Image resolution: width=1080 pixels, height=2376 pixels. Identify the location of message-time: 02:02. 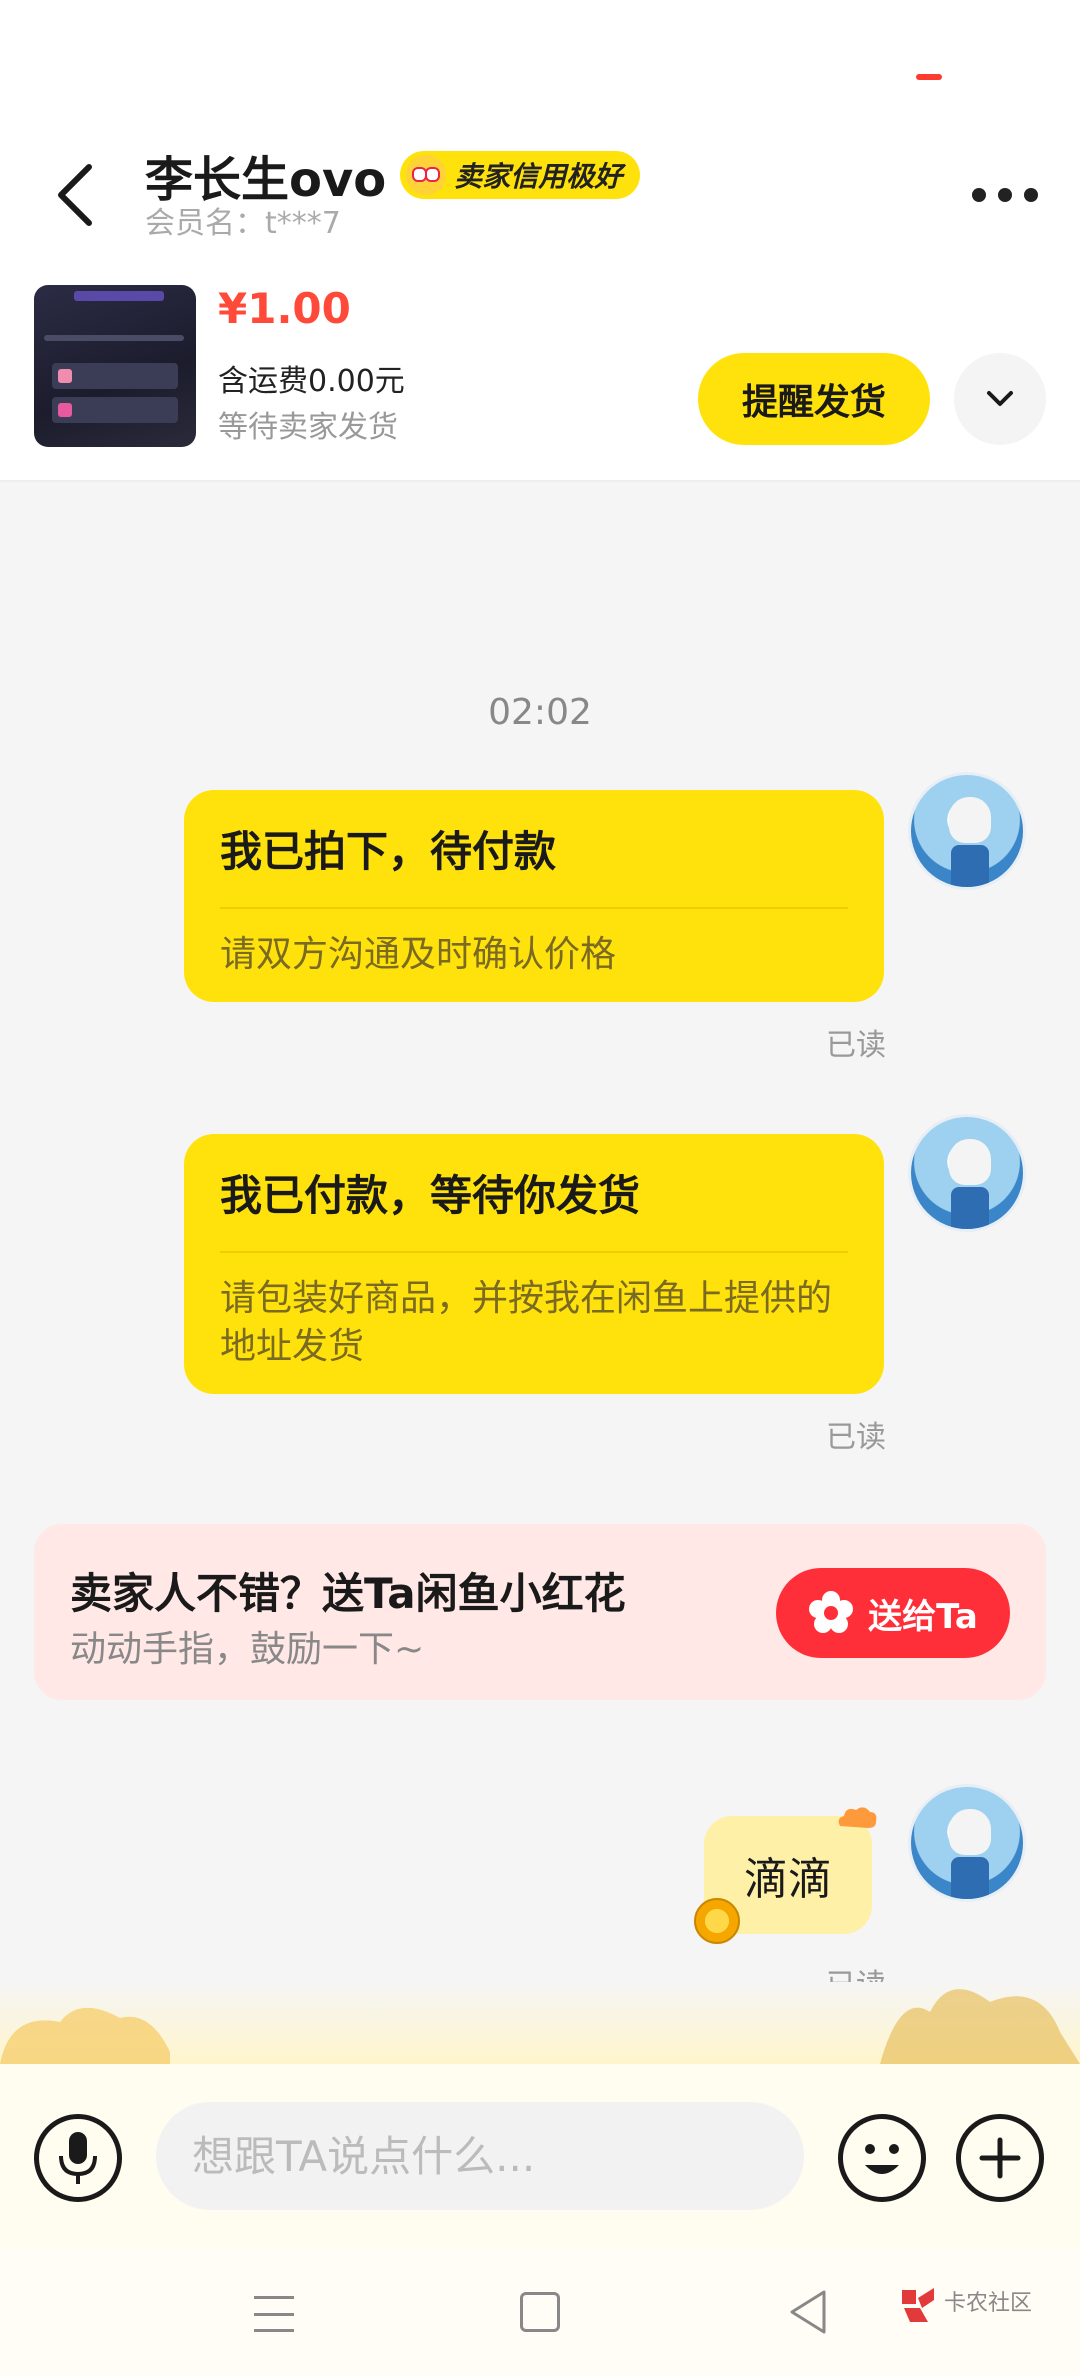
(540, 712).